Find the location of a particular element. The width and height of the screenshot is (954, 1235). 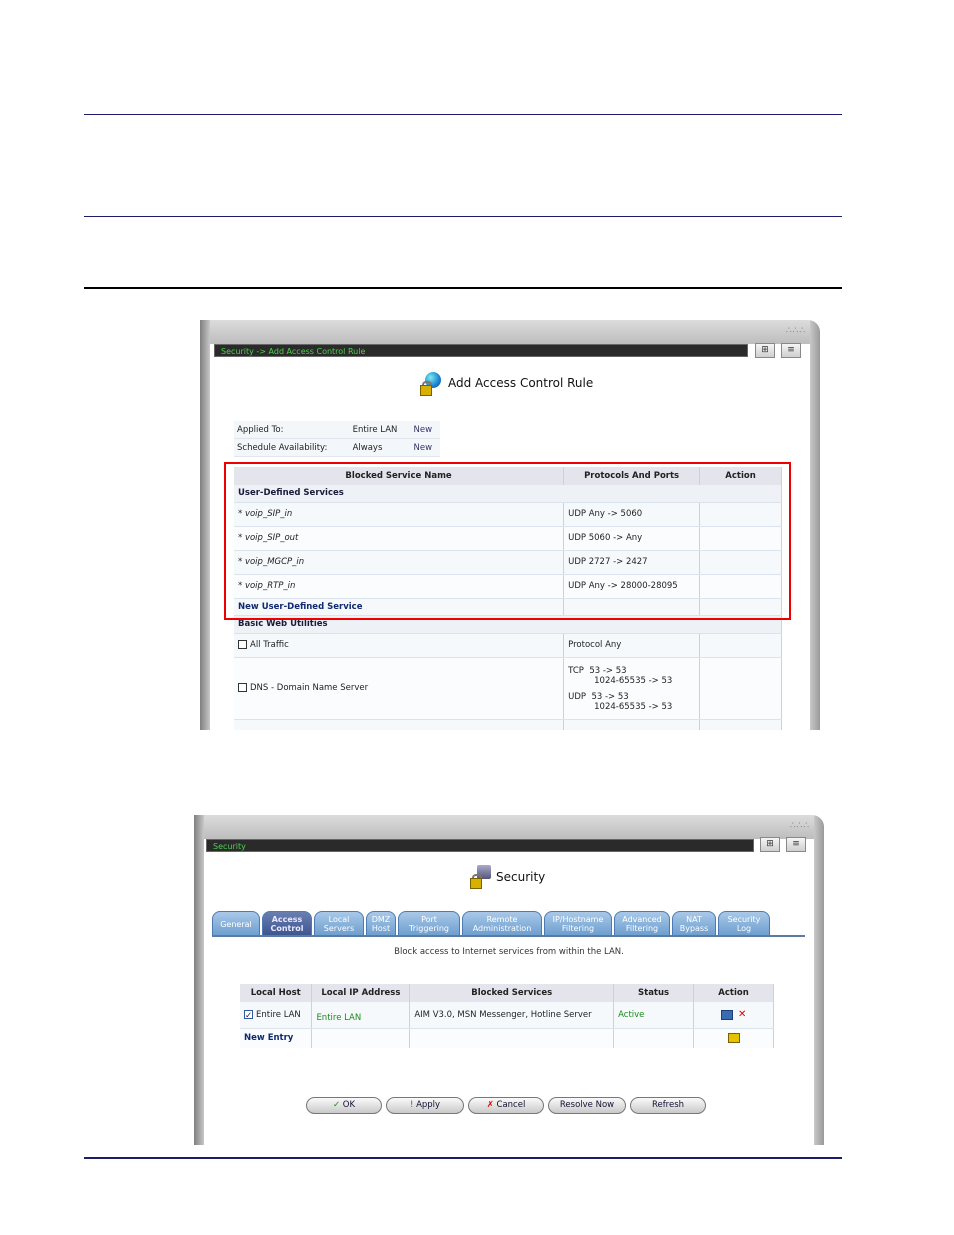

tab-dmz-host: DMZ Host is located at coordinates (381, 923).